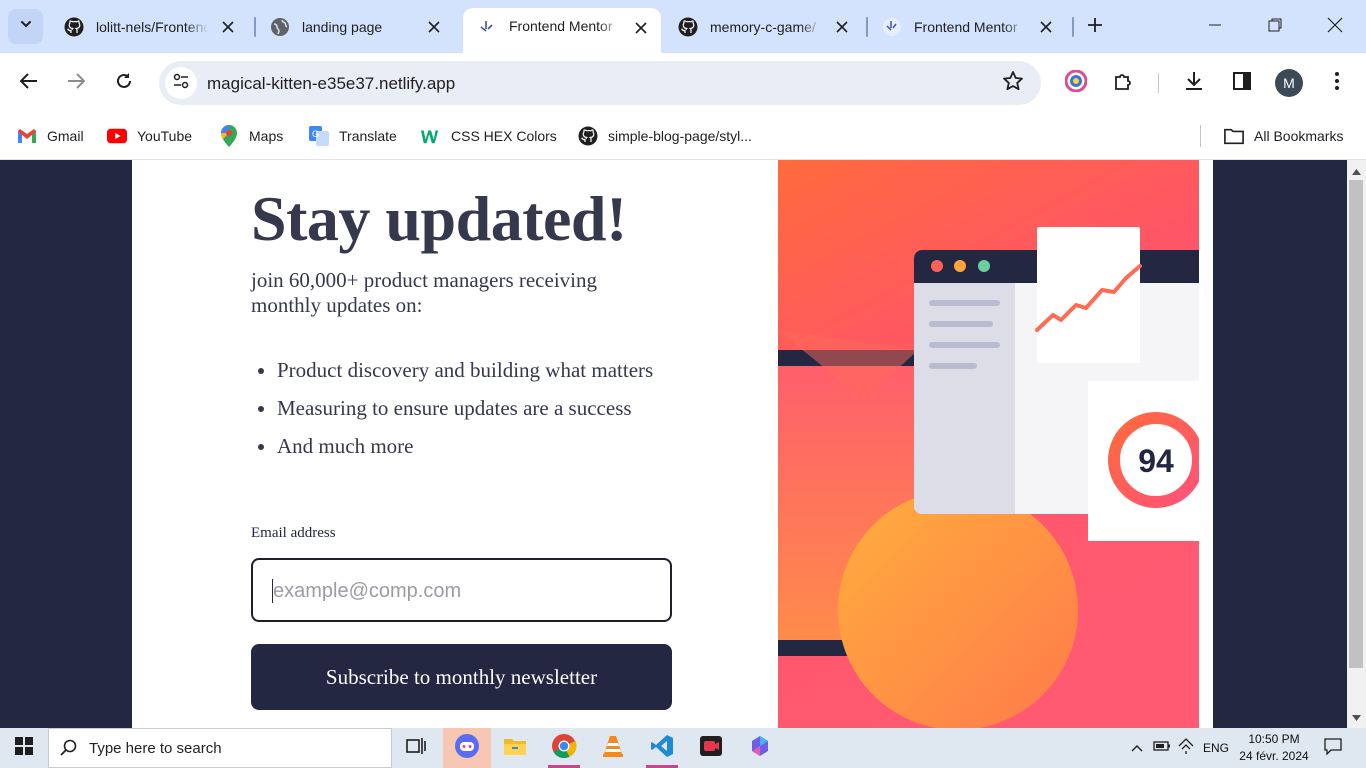 The image size is (1366, 768). I want to click on color-wheel-icon, so click(1076, 83).